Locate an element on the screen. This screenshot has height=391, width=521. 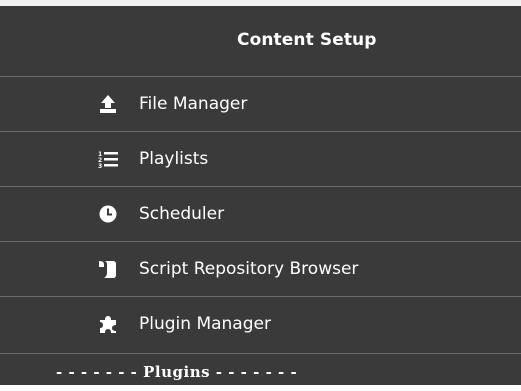
menu-item-label: Plugin Manager is located at coordinates (205, 324).